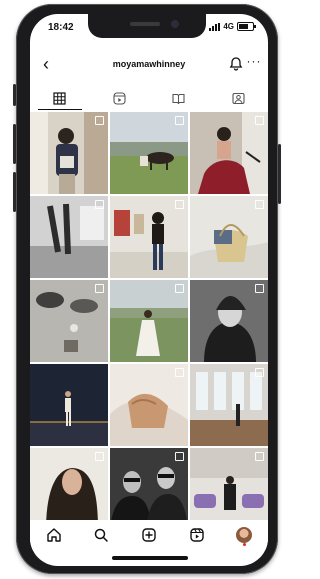 The height and width of the screenshot is (579, 320). I want to click on tab-guides, so click(179, 98).